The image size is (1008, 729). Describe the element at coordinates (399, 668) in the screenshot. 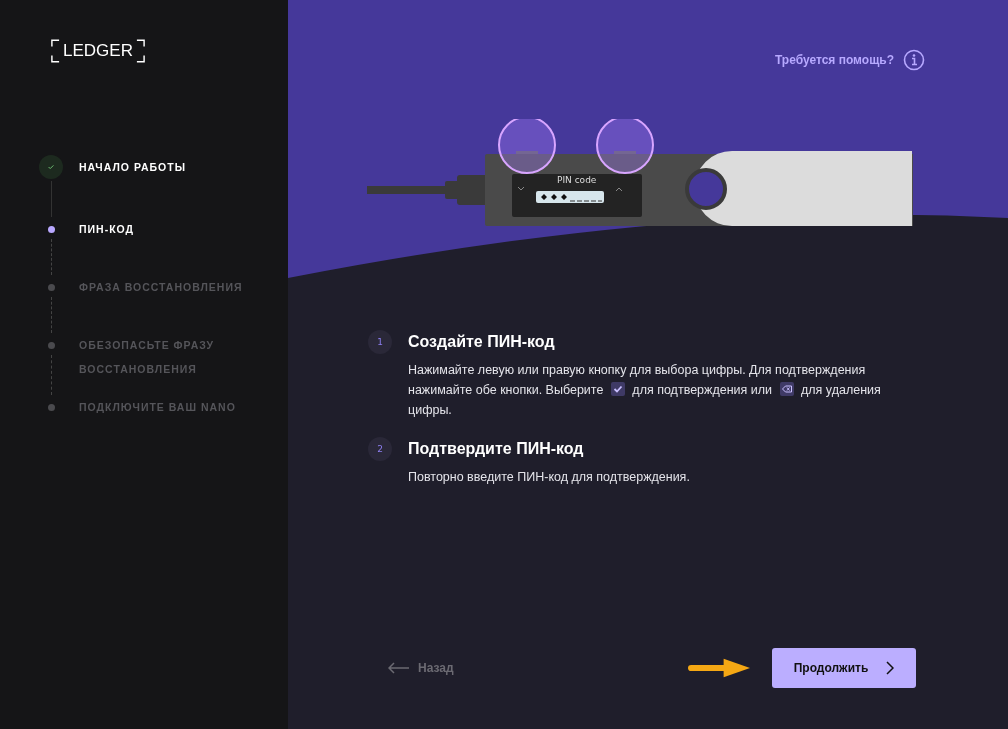

I see `arrow-left-icon` at that location.